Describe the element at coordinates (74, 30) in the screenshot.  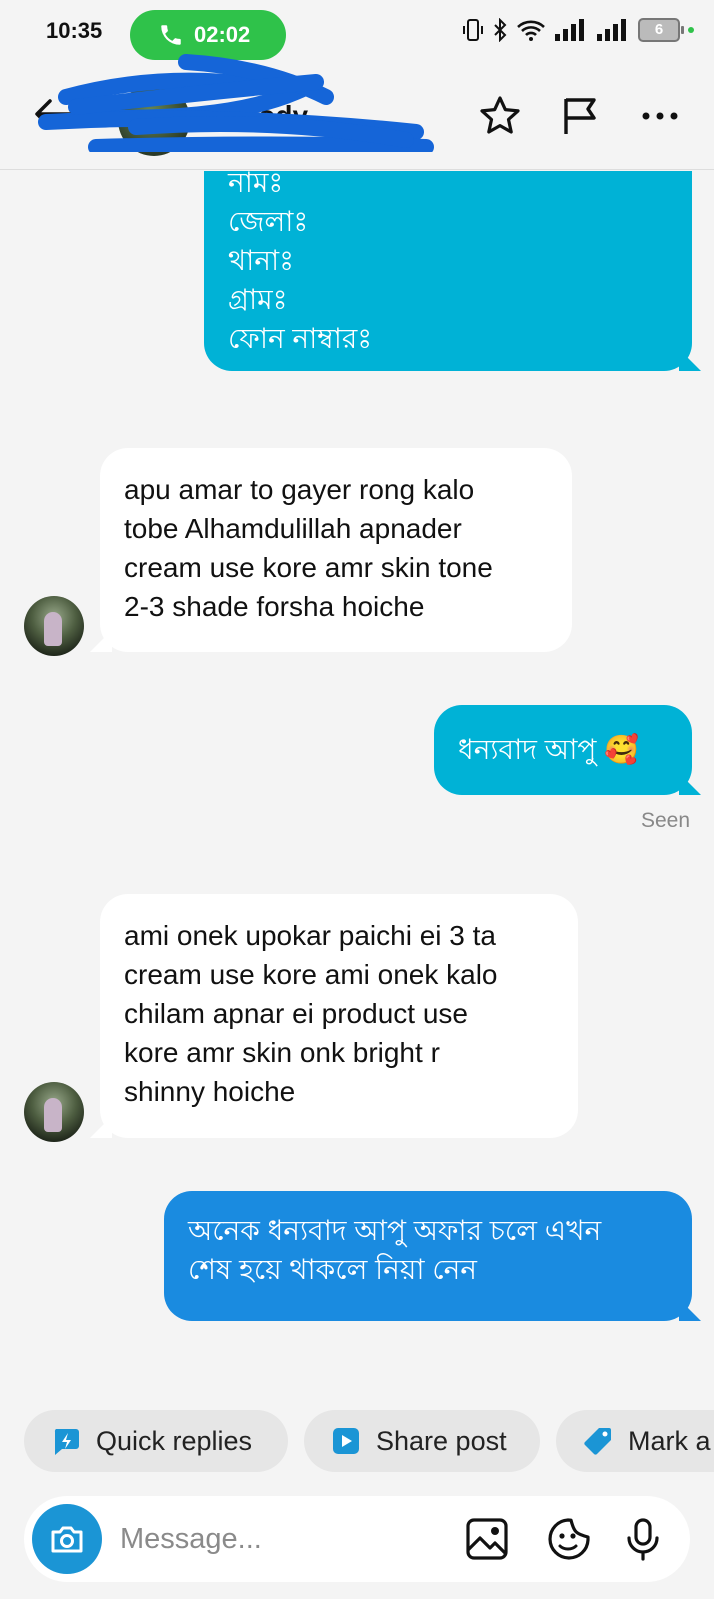
I see `status-time: 10:35` at that location.